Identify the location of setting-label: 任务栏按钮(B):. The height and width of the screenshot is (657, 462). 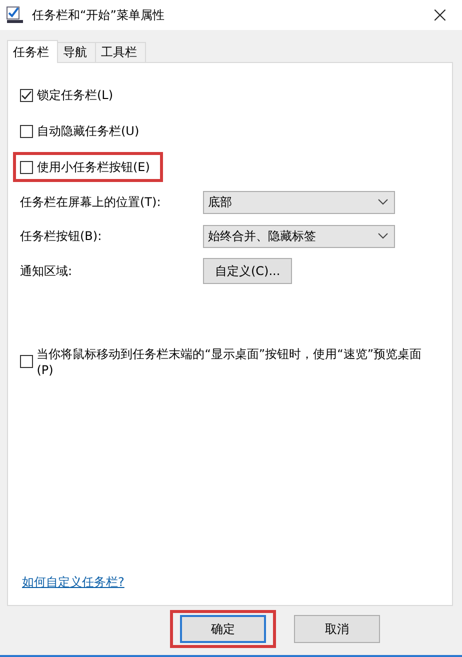
(61, 236).